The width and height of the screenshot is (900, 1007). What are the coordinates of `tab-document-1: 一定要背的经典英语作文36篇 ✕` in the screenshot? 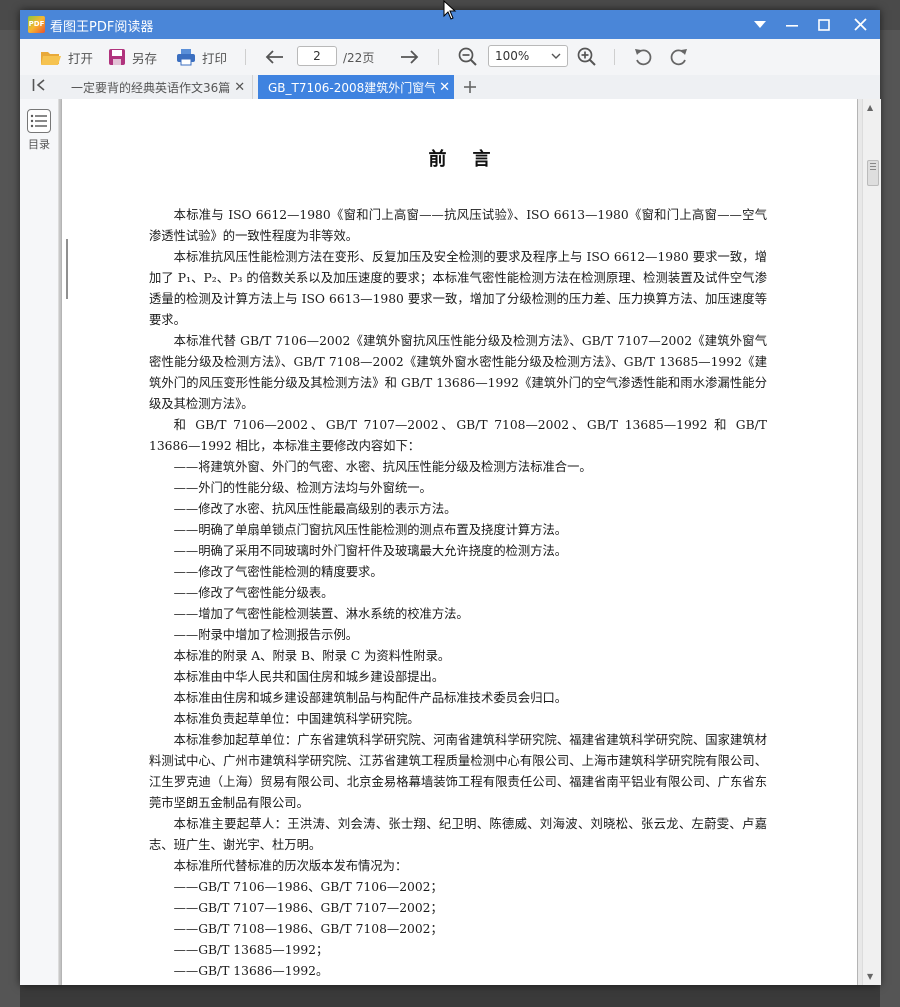 It's located at (157, 87).